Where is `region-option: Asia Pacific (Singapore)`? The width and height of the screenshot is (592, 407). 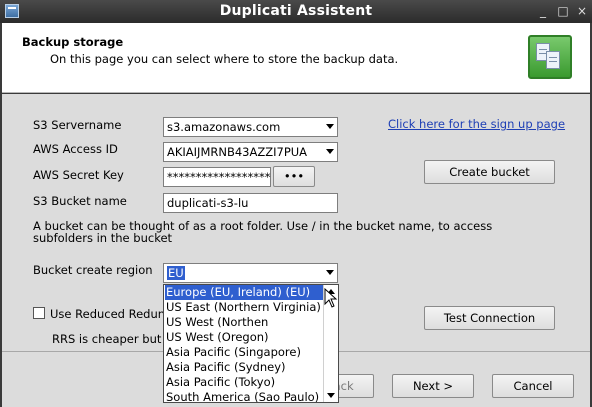
region-option: Asia Pacific (Singapore) is located at coordinates (244, 352).